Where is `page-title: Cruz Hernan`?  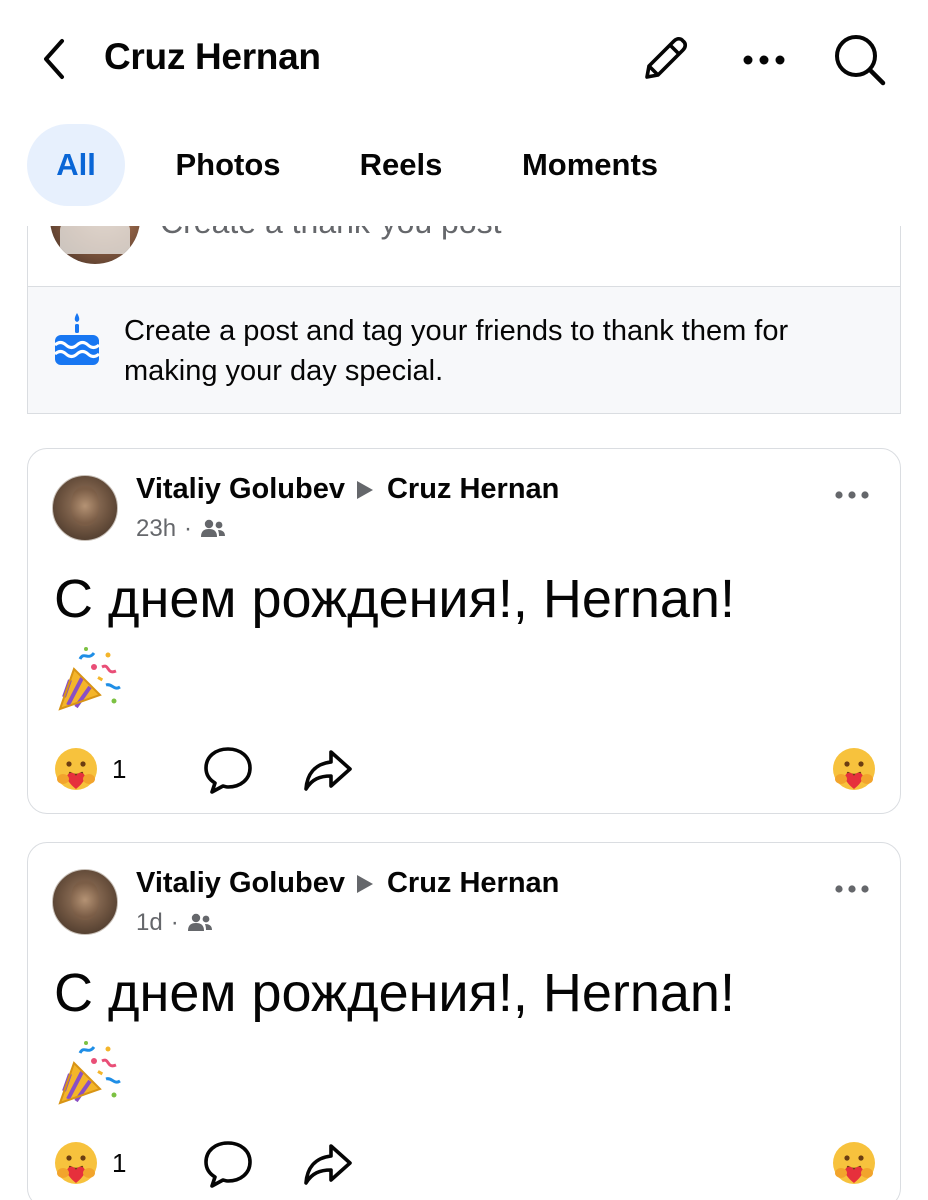 page-title: Cruz Hernan is located at coordinates (212, 56).